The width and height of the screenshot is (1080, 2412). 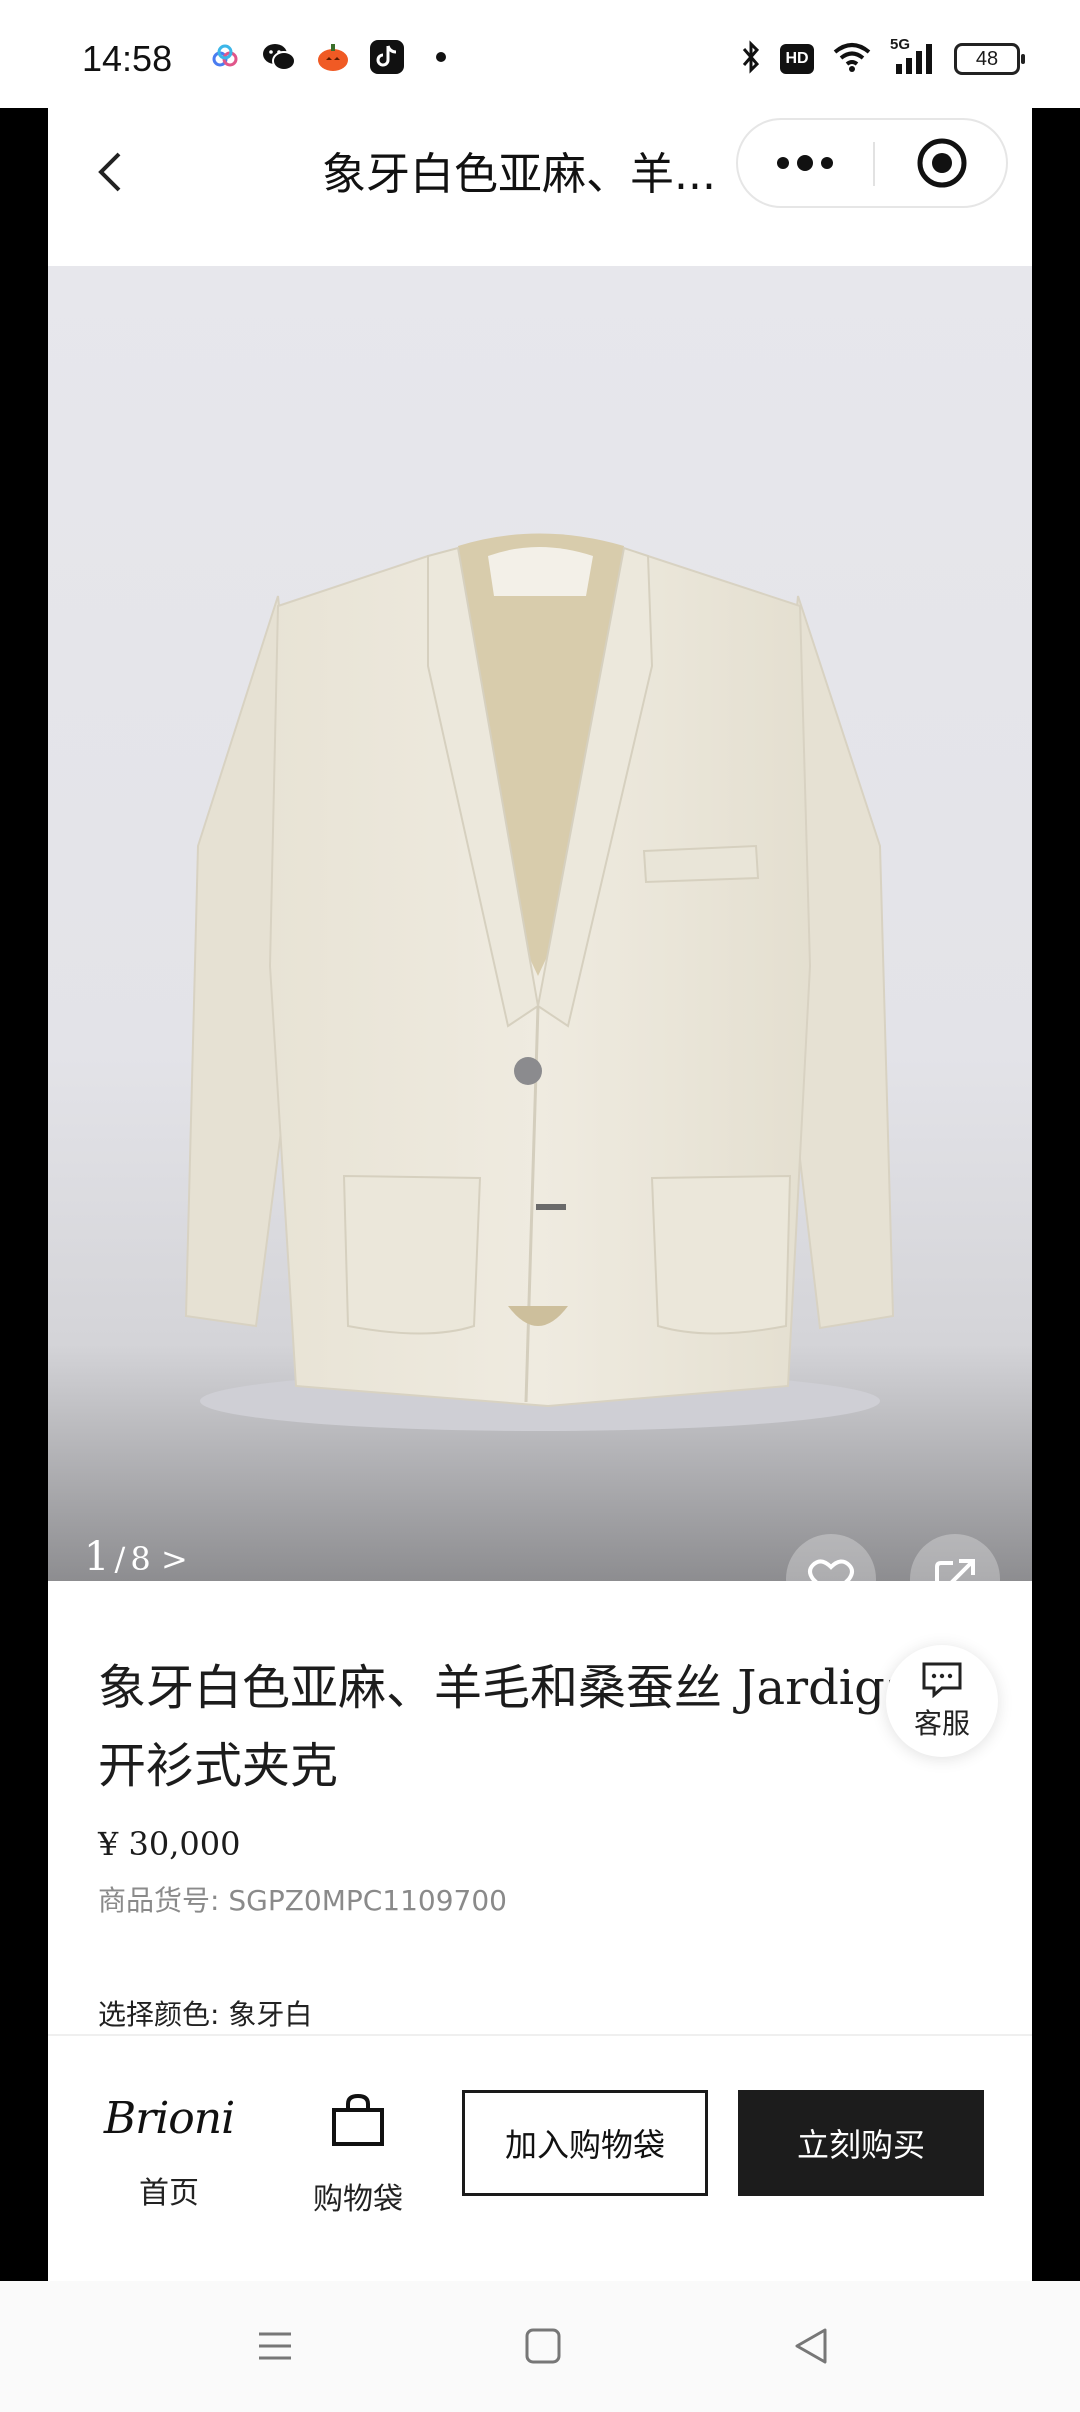 What do you see at coordinates (270, 2014) in the screenshot?
I see `color-value: 象牙白` at bounding box center [270, 2014].